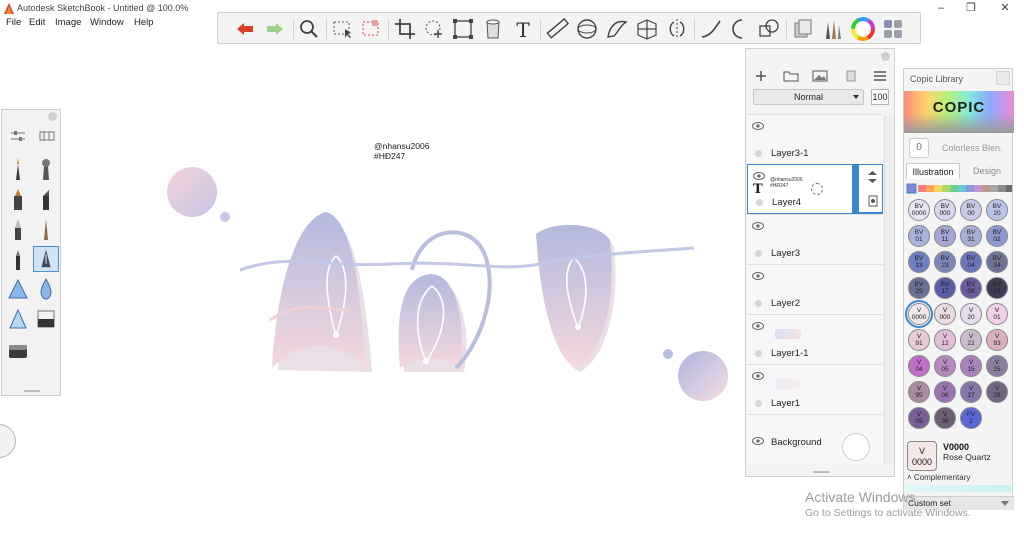  Describe the element at coordinates (405, 29) in the screenshot. I see `crop-icon` at that location.